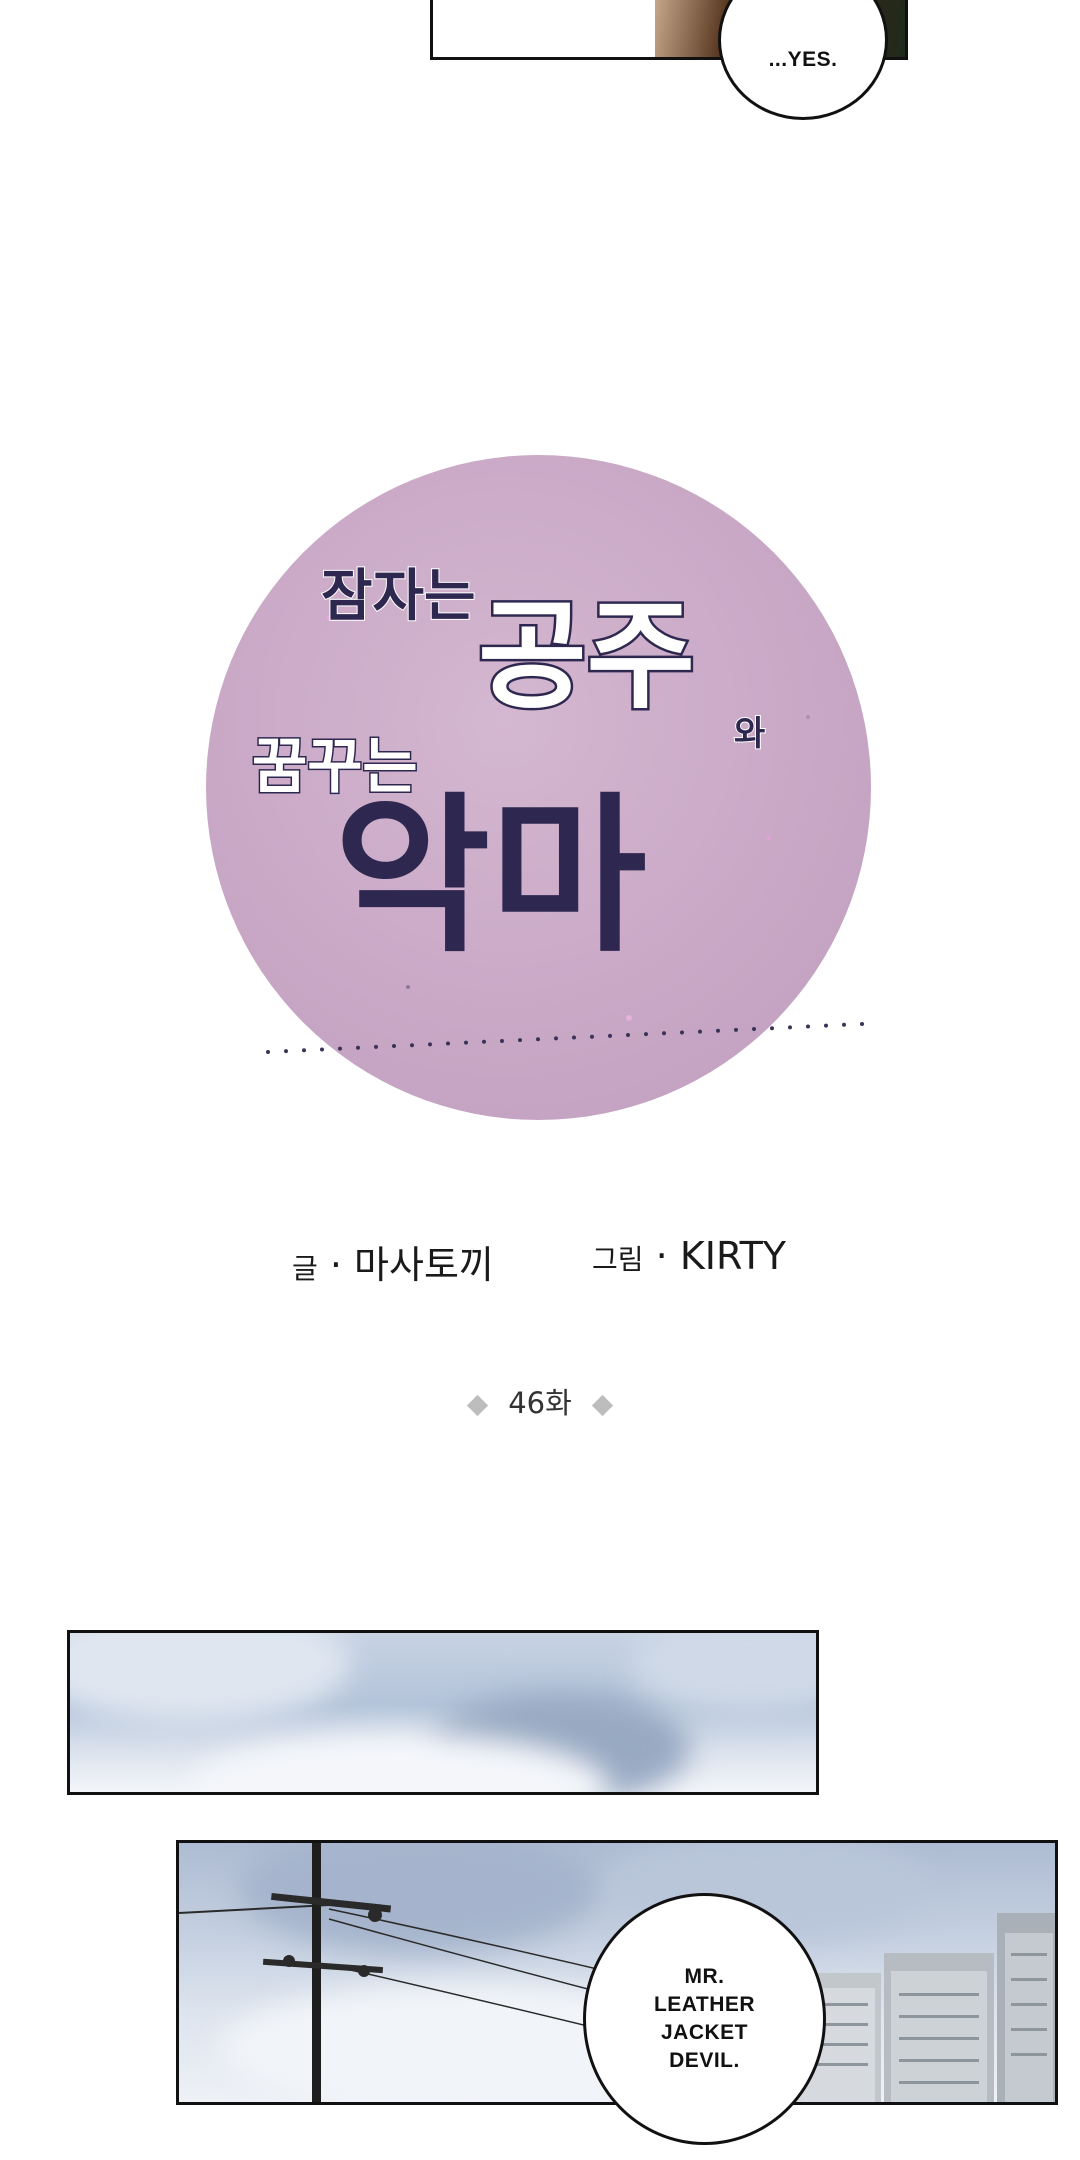 This screenshot has height=2160, width=1080. I want to click on bubble-line: MR., so click(704, 1976).